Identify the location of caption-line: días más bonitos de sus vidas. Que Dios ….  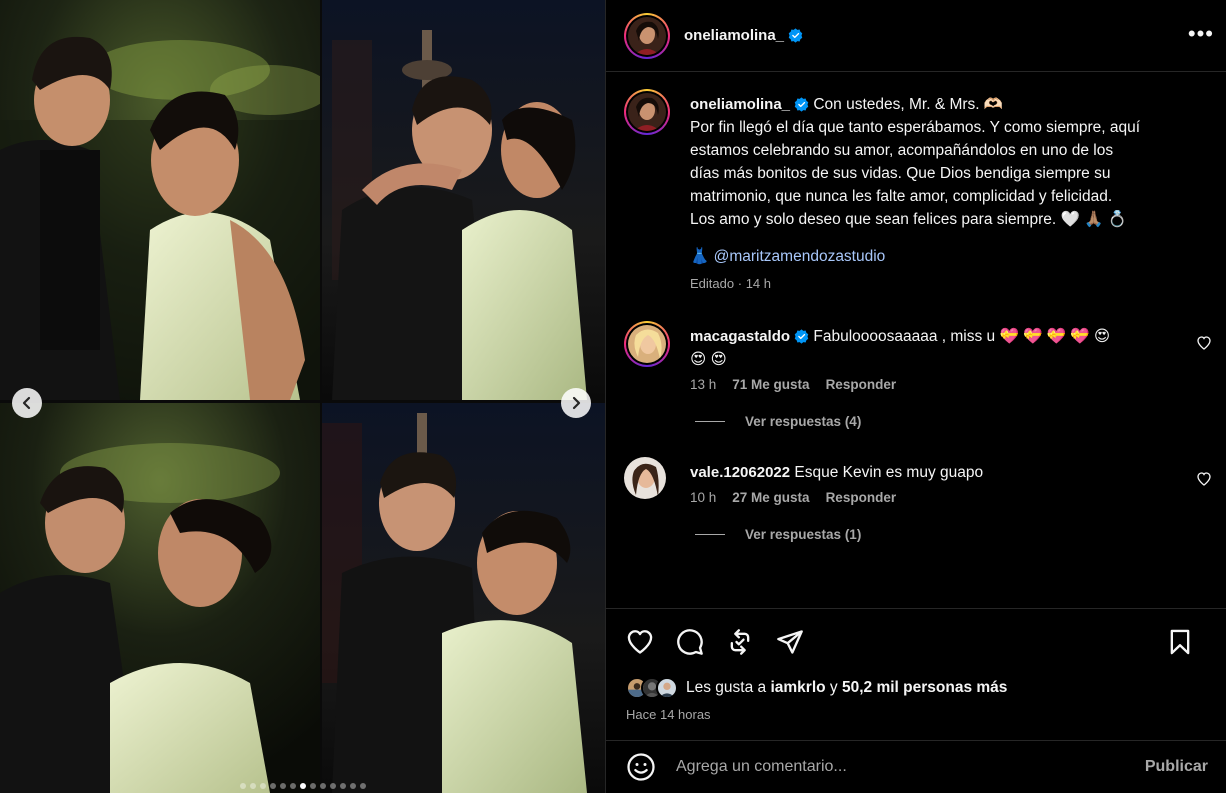
(900, 173).